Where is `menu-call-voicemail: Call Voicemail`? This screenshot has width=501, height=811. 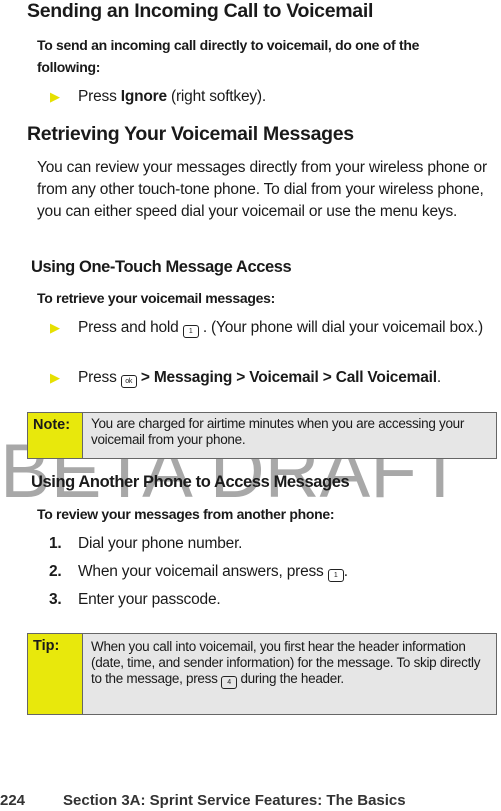 menu-call-voicemail: Call Voicemail is located at coordinates (386, 377).